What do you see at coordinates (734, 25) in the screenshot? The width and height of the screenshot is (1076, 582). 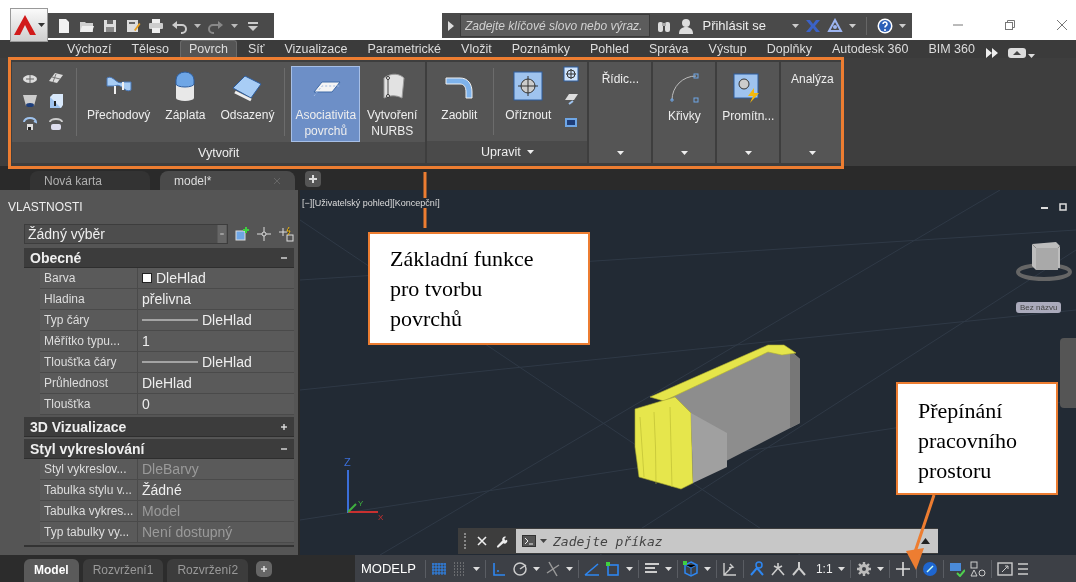 I see `sign-in-button: Přihlásit se` at bounding box center [734, 25].